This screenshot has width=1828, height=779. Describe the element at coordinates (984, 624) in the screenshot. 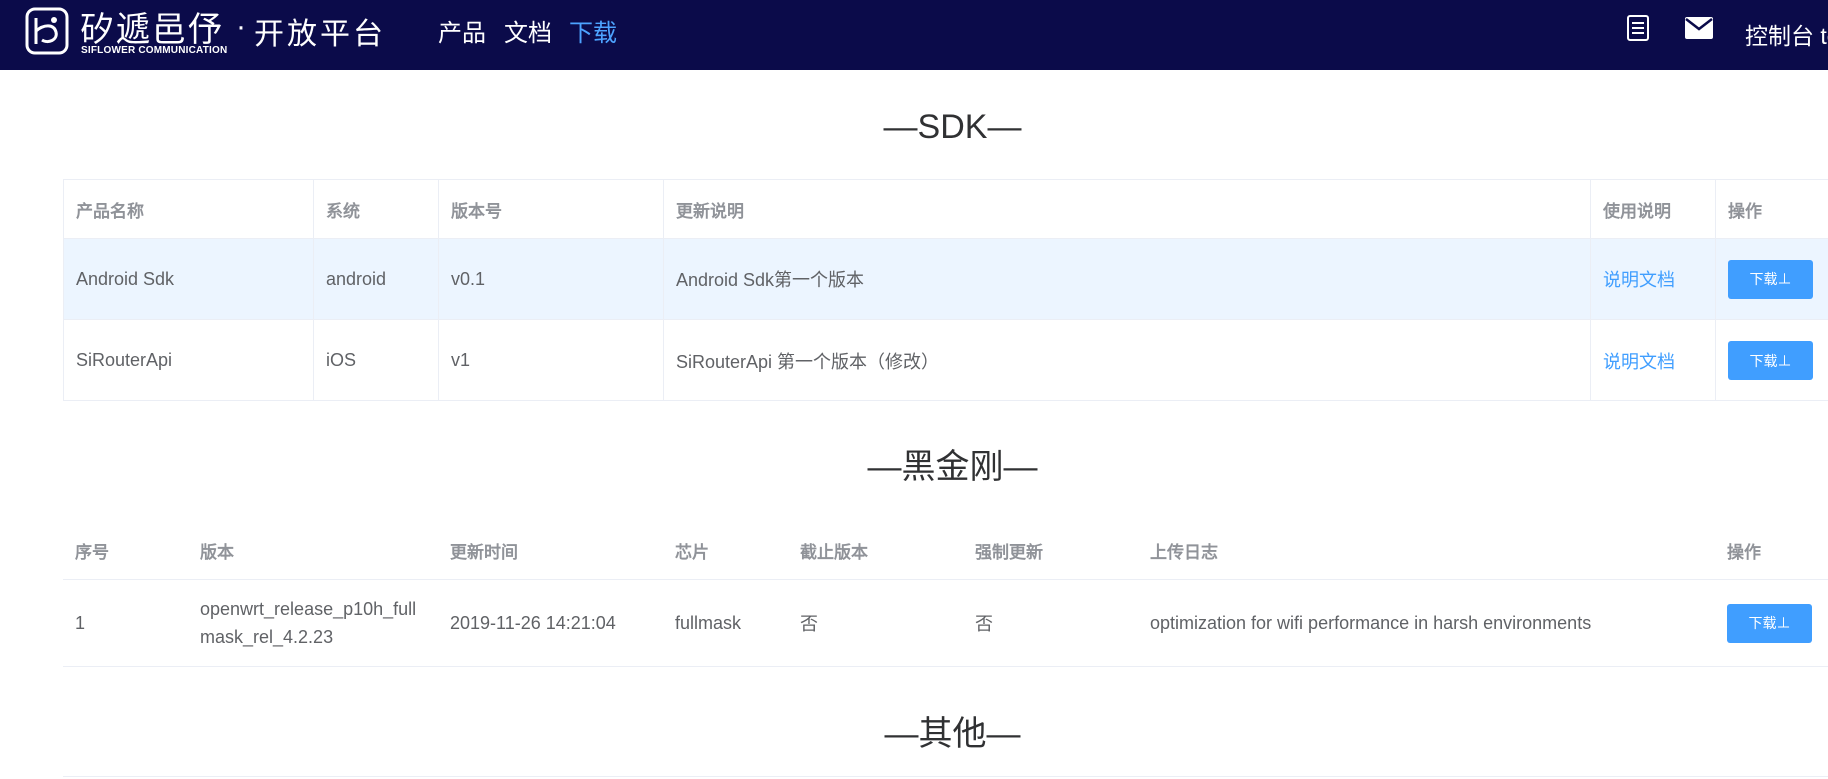

I see `force-update-cell: 否` at that location.